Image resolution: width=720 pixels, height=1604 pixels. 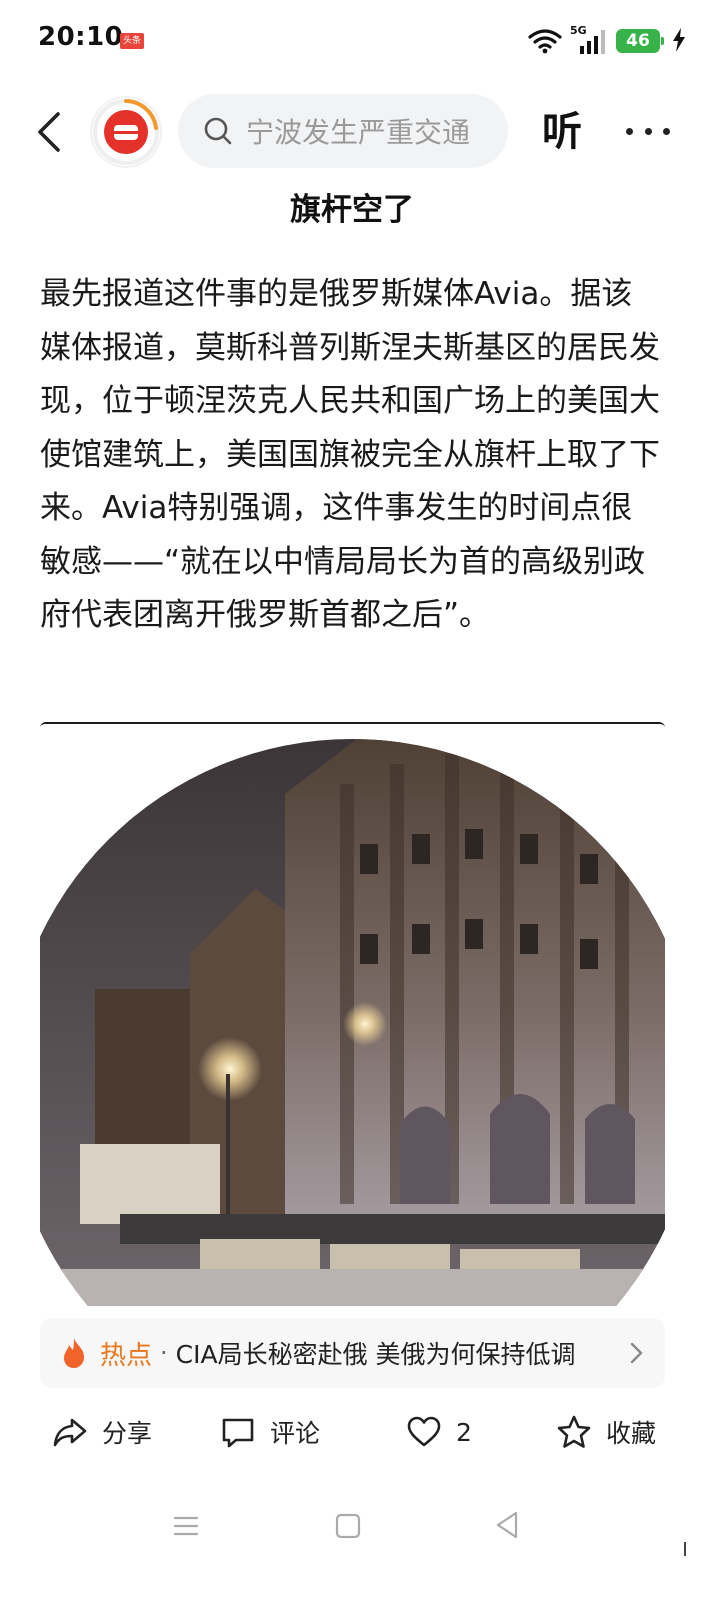 I want to click on favorite-button: 收藏, so click(x=606, y=1432).